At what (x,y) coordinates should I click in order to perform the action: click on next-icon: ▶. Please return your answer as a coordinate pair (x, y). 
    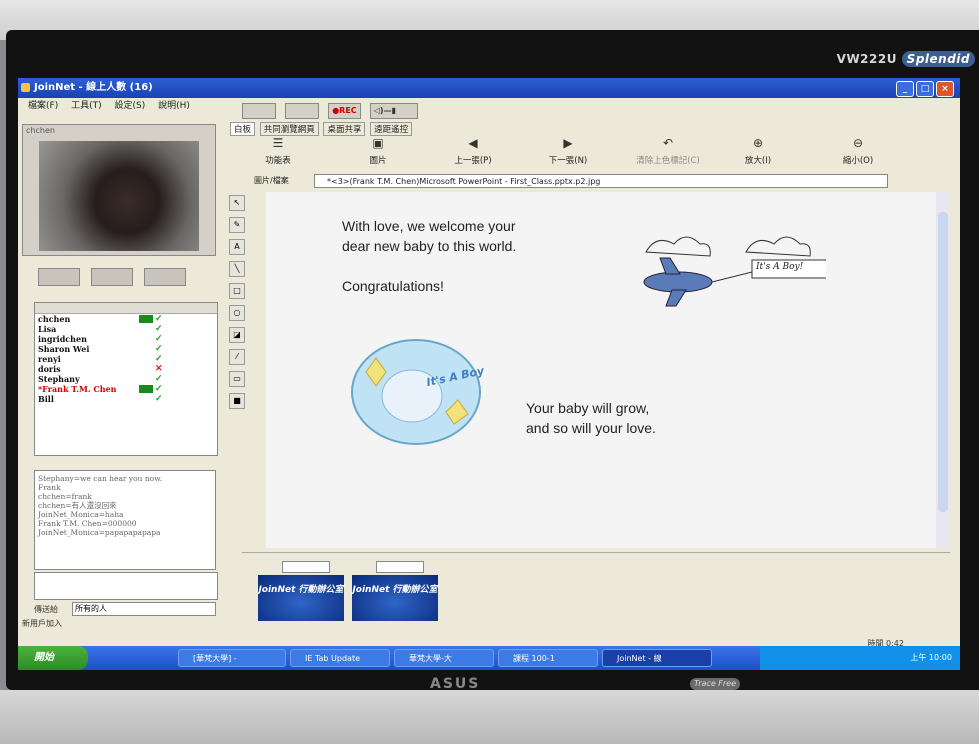
    Looking at the image, I should click on (568, 143).